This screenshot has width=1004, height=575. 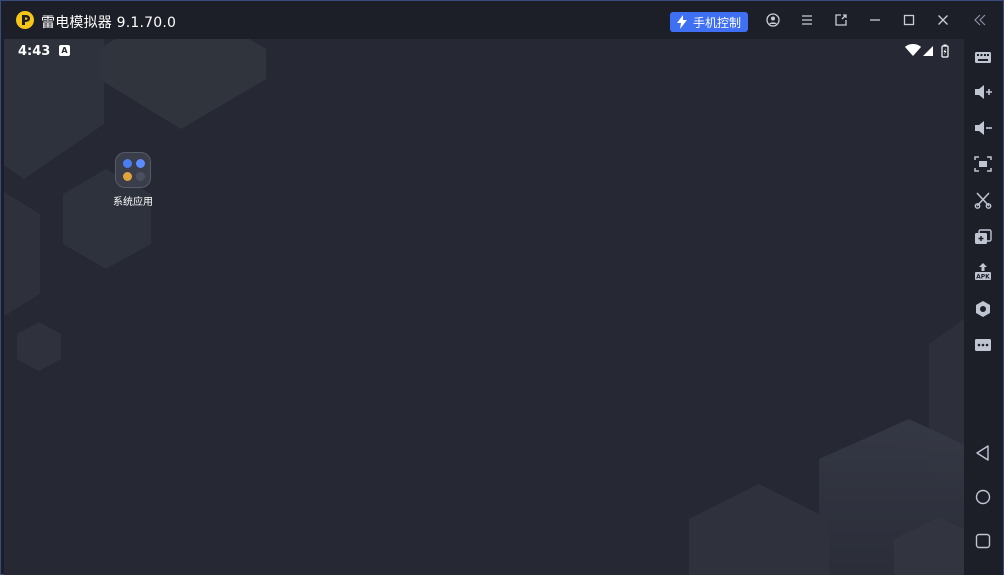 I want to click on install-apk-button: APK, so click(x=983, y=272).